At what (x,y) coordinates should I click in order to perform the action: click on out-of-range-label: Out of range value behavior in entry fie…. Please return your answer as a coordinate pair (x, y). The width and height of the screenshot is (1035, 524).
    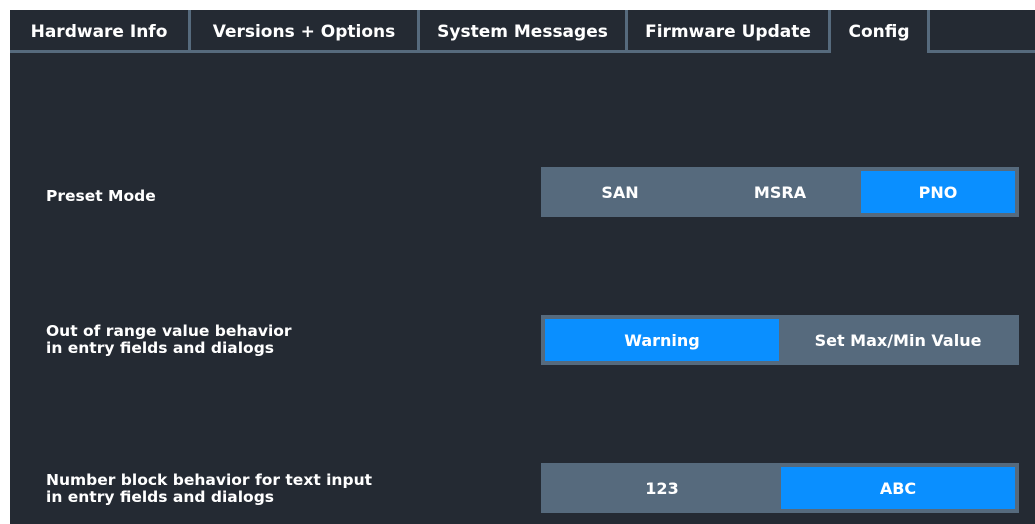
    Looking at the image, I should click on (169, 340).